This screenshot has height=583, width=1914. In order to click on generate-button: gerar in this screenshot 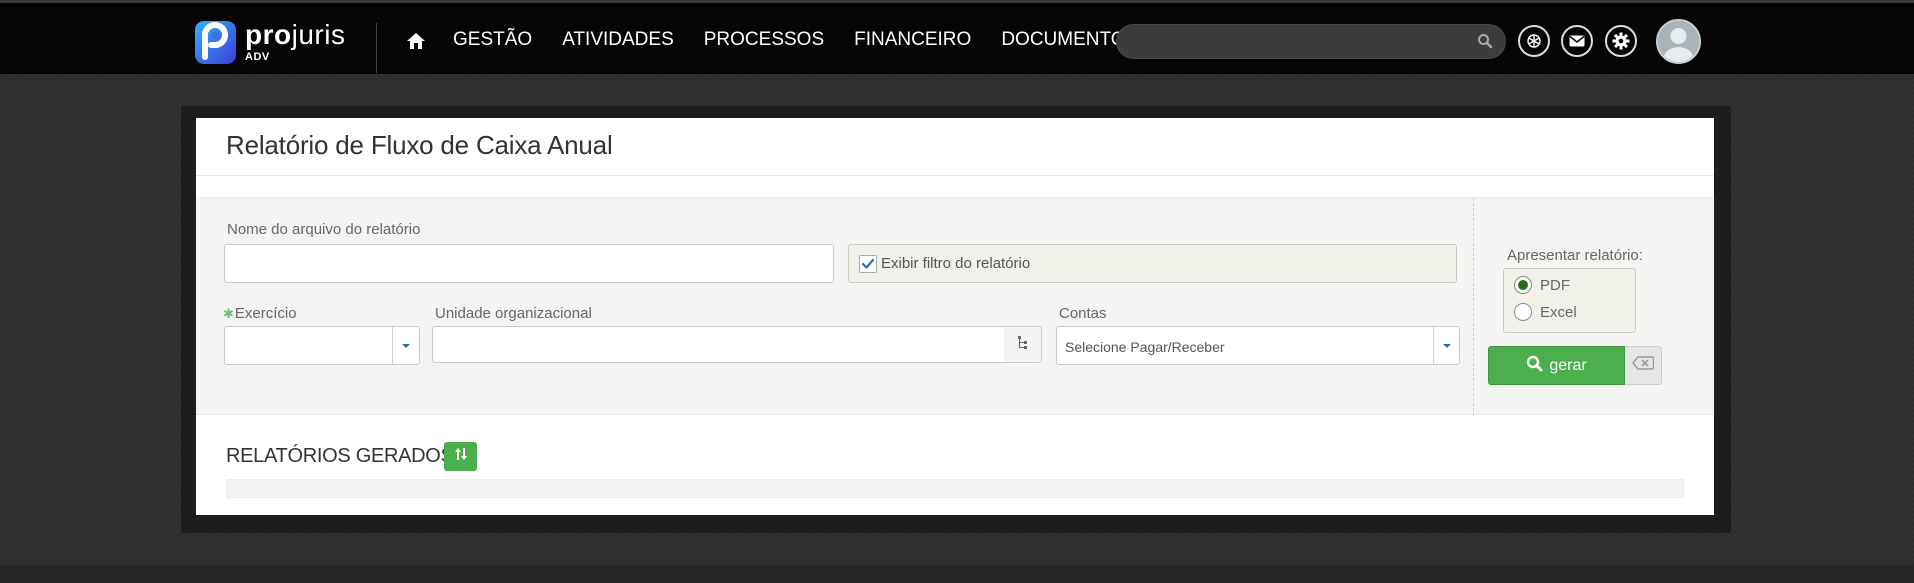, I will do `click(1556, 365)`.